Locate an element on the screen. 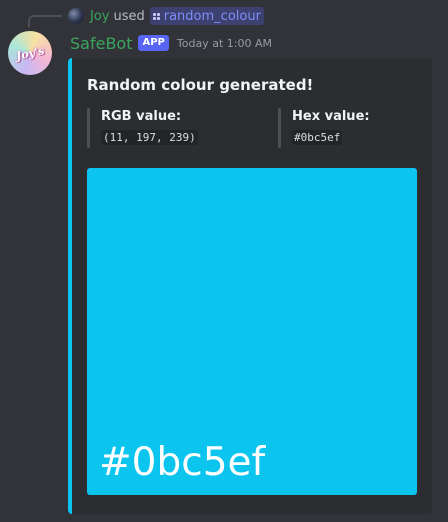 The image size is (448, 522). reply-connector is located at coordinates (45, 21).